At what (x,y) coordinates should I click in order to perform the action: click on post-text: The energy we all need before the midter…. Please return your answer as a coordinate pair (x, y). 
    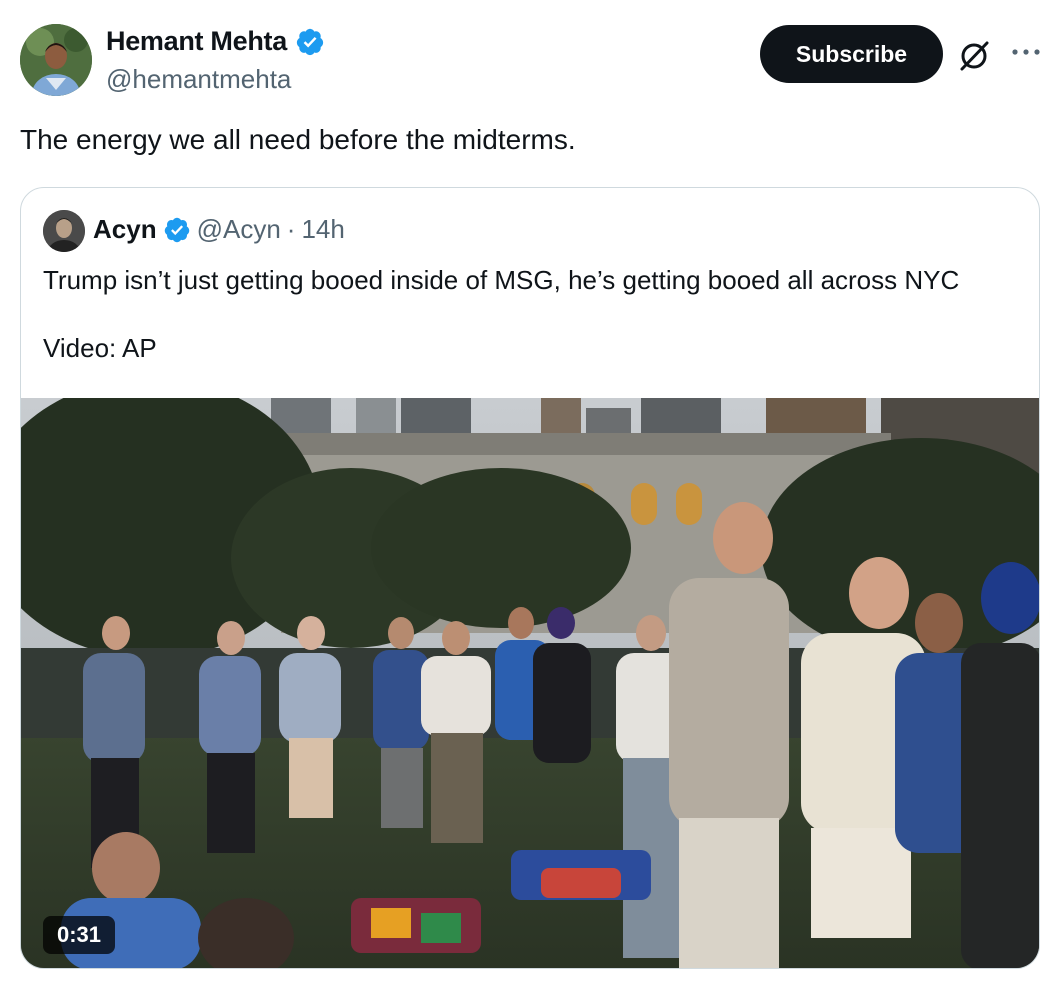
    Looking at the image, I should click on (298, 139).